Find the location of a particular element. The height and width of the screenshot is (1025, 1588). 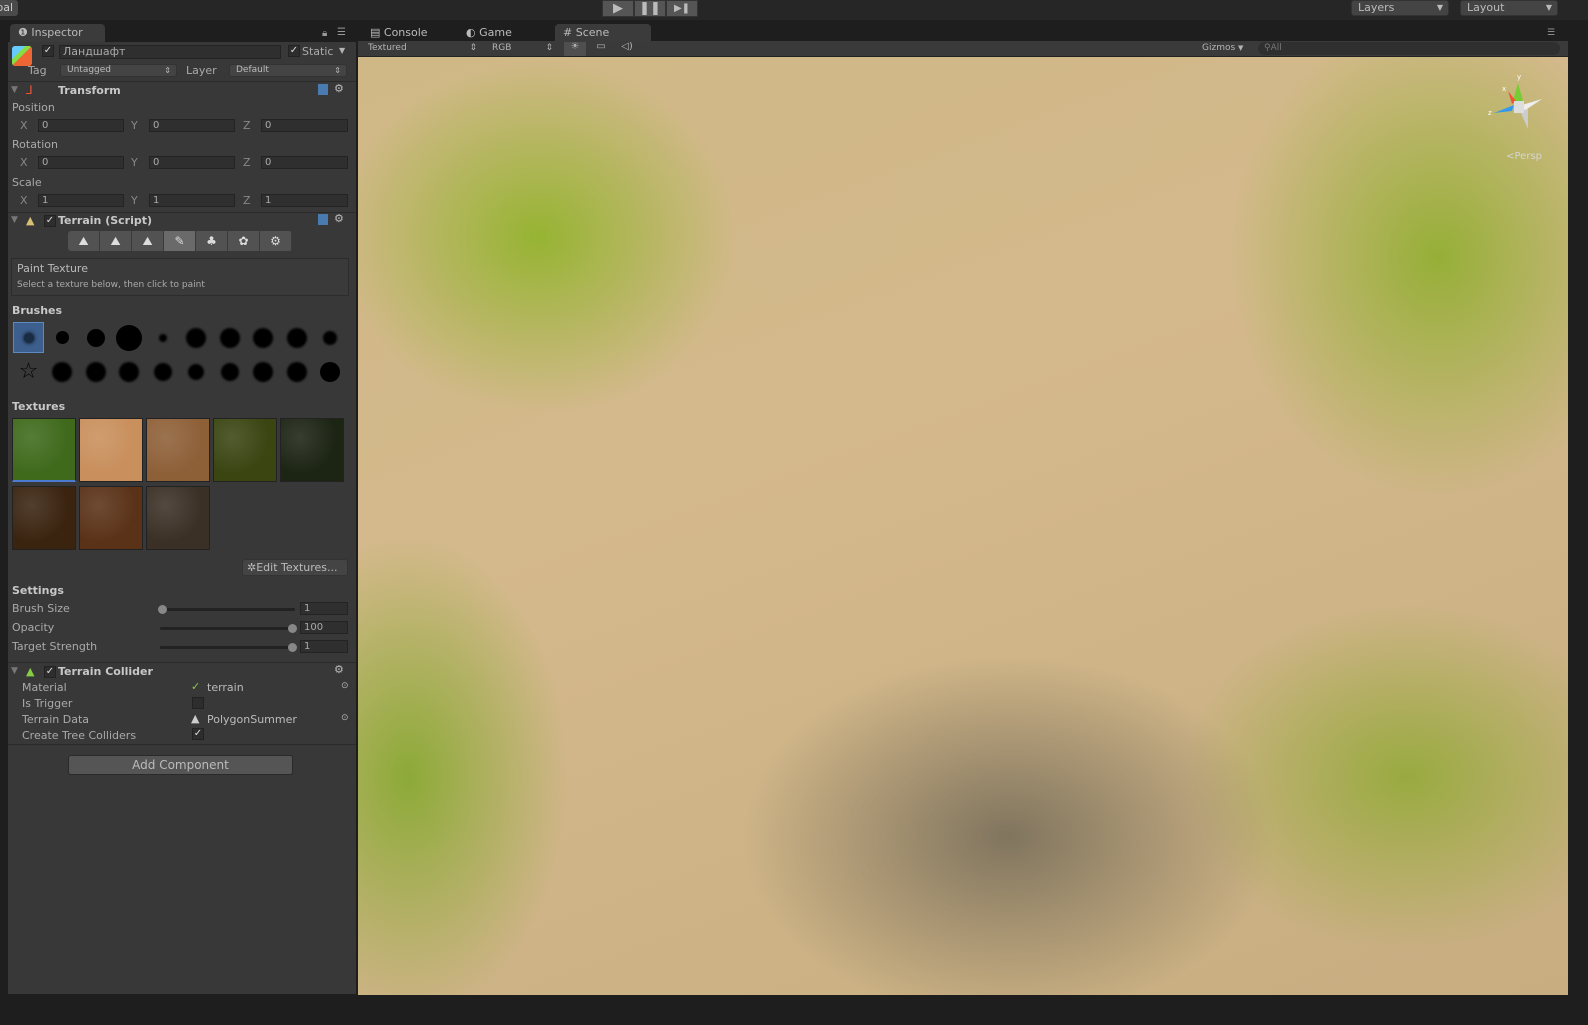

layout-dropdown: Layout ▼ is located at coordinates (1509, 8).